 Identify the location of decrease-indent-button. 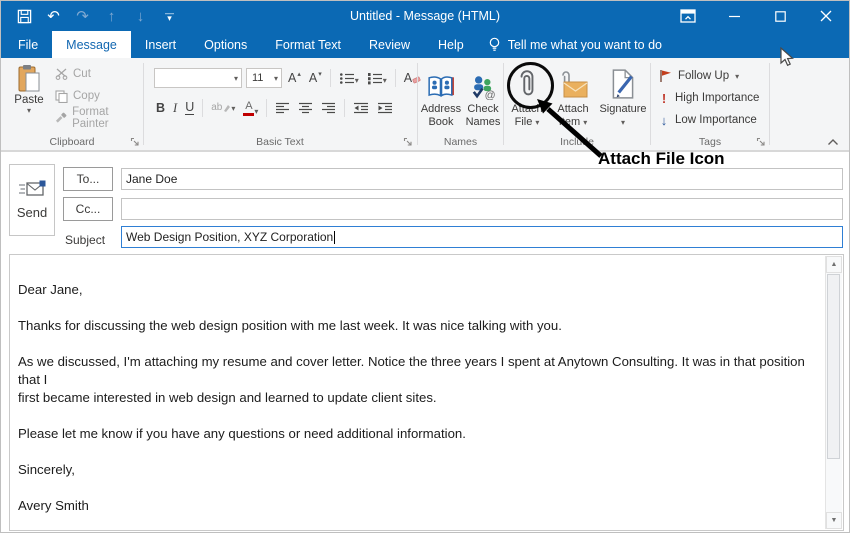
(361, 108).